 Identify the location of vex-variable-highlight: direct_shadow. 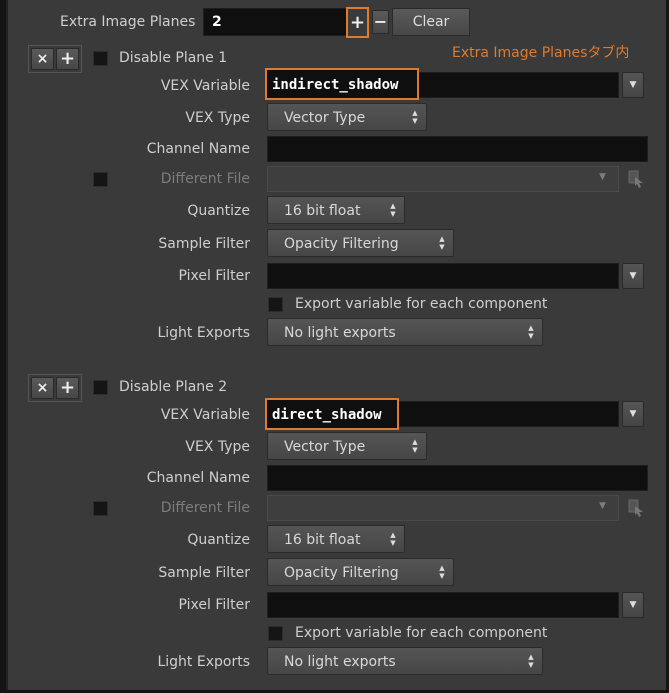
(332, 414).